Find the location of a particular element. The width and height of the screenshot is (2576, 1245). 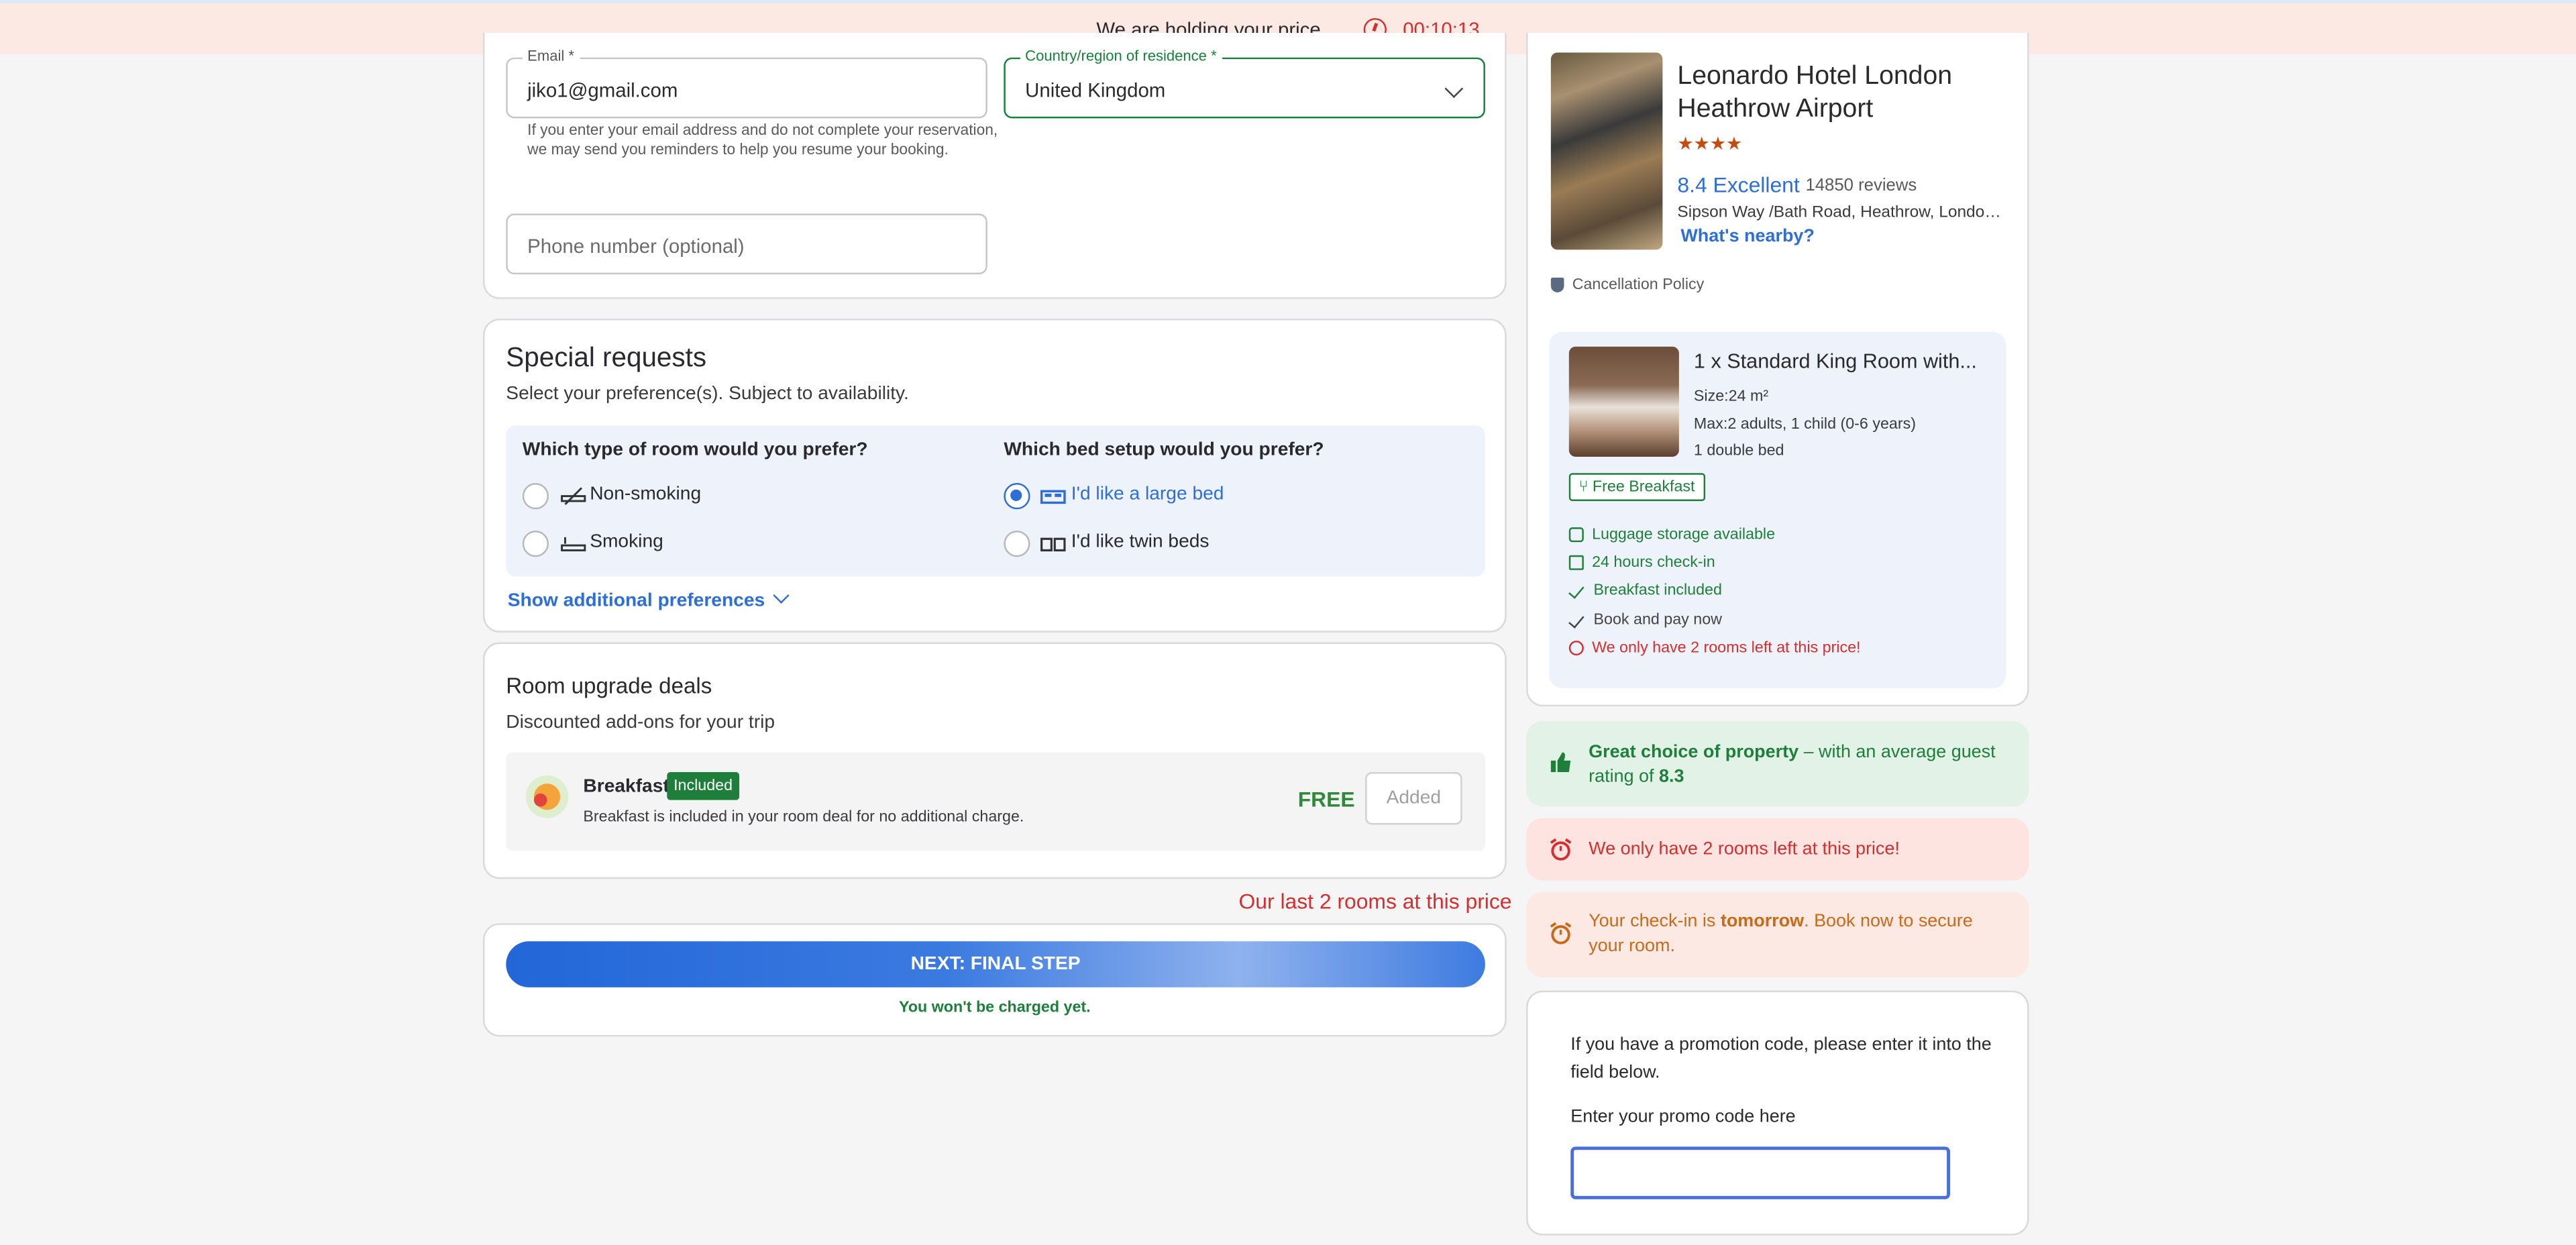

feature-luggage-label: Luggage storage available is located at coordinates (1684, 534).